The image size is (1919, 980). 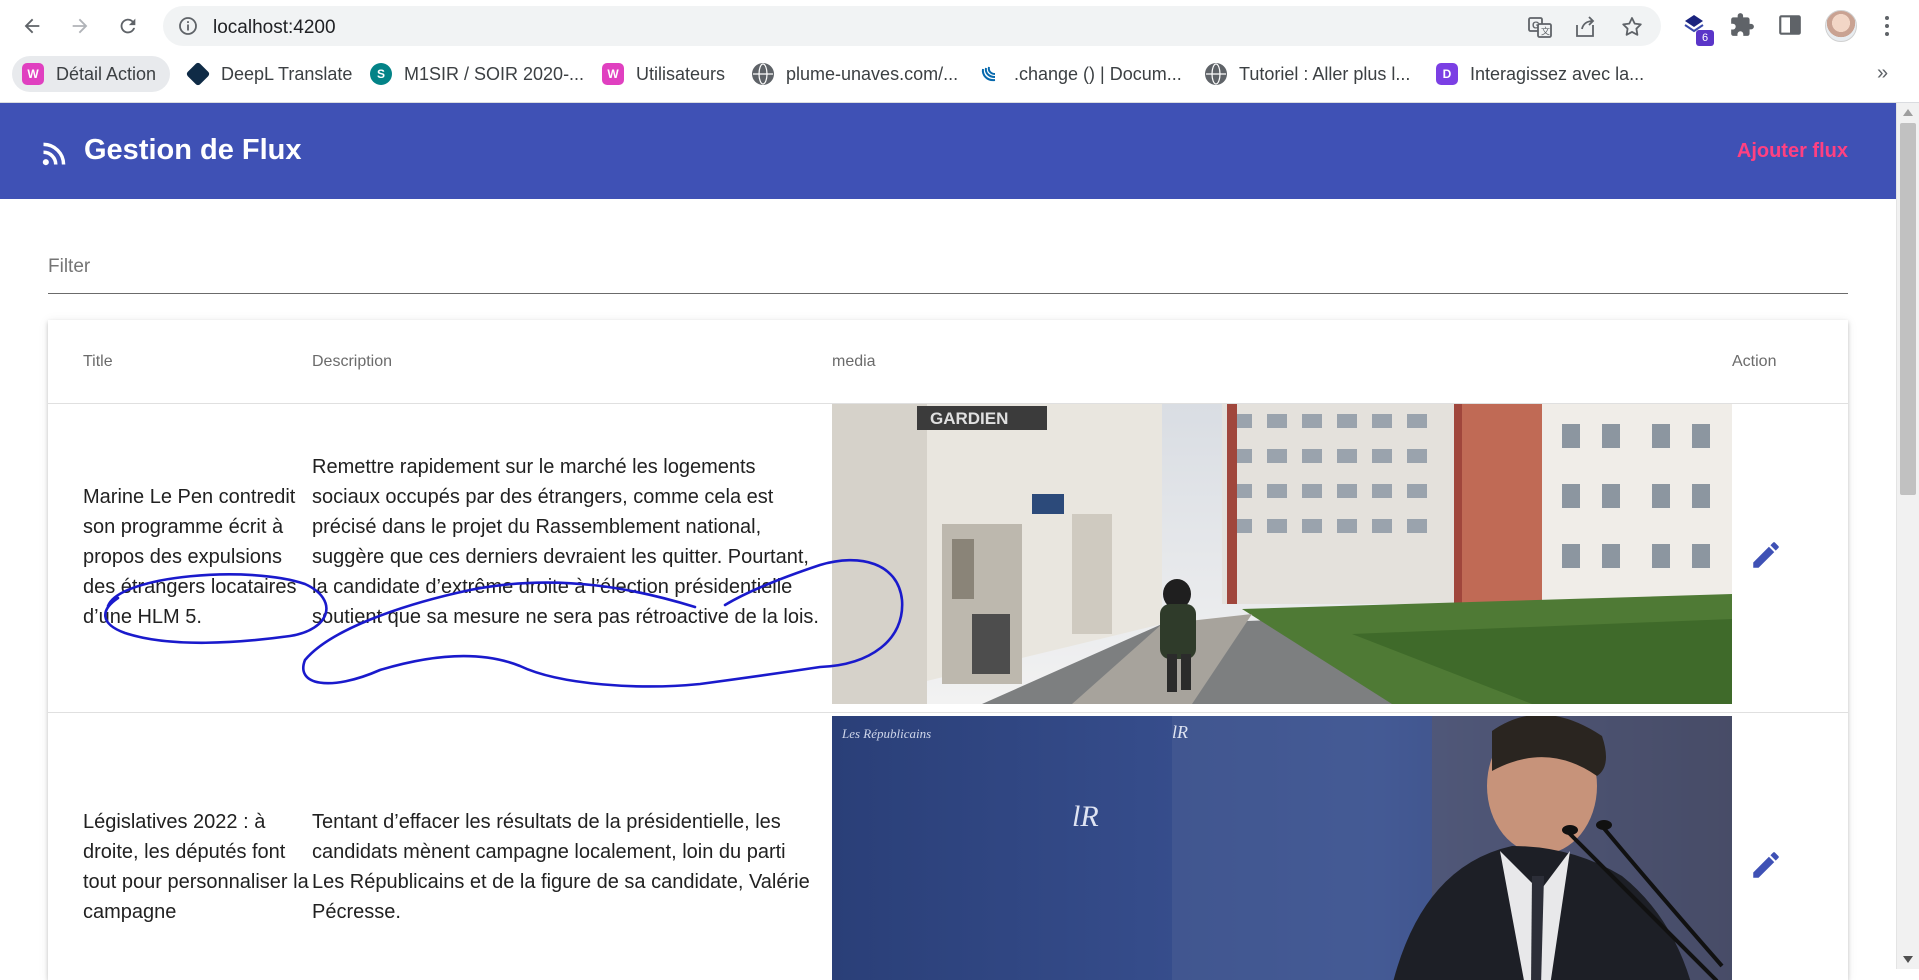 What do you see at coordinates (381, 74) in the screenshot?
I see `sharepoint-icon: S` at bounding box center [381, 74].